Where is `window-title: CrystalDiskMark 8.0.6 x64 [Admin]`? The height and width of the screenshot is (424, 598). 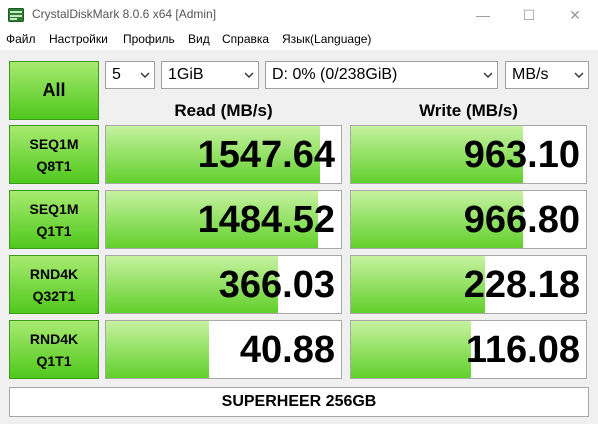
window-title: CrystalDiskMark 8.0.6 x64 [Admin] is located at coordinates (124, 14).